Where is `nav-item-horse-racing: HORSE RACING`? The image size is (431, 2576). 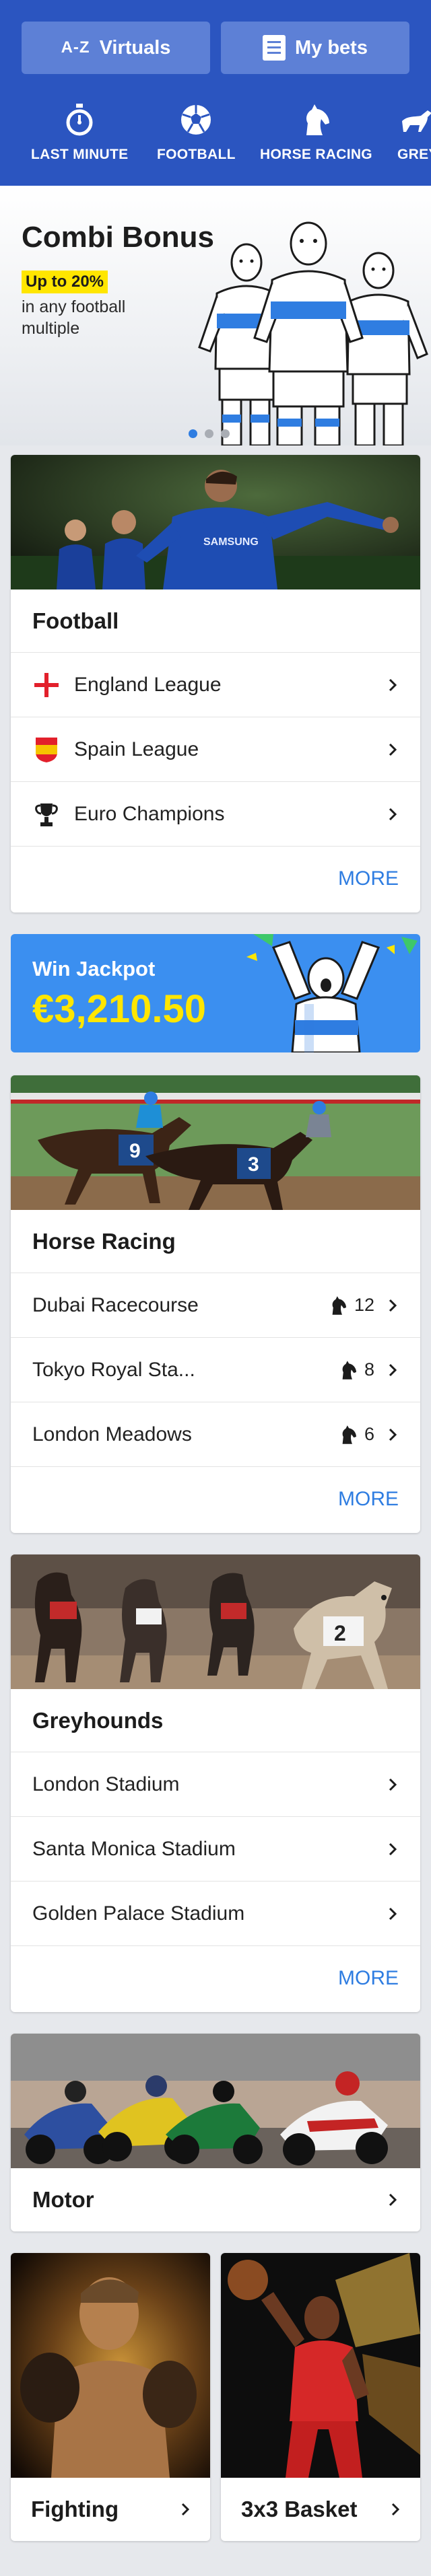 nav-item-horse-racing: HORSE RACING is located at coordinates (316, 132).